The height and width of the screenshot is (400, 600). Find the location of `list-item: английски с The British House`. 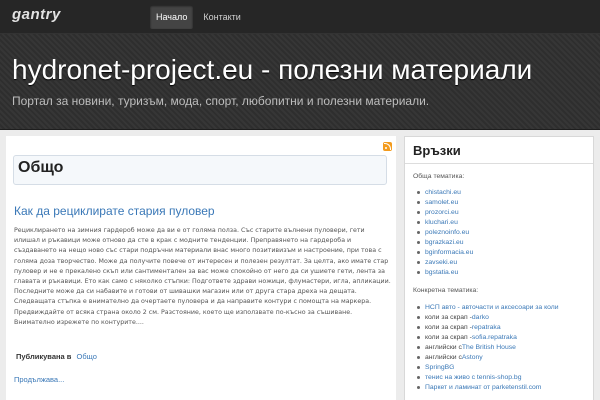

list-item: английски с The British House is located at coordinates (488, 347).